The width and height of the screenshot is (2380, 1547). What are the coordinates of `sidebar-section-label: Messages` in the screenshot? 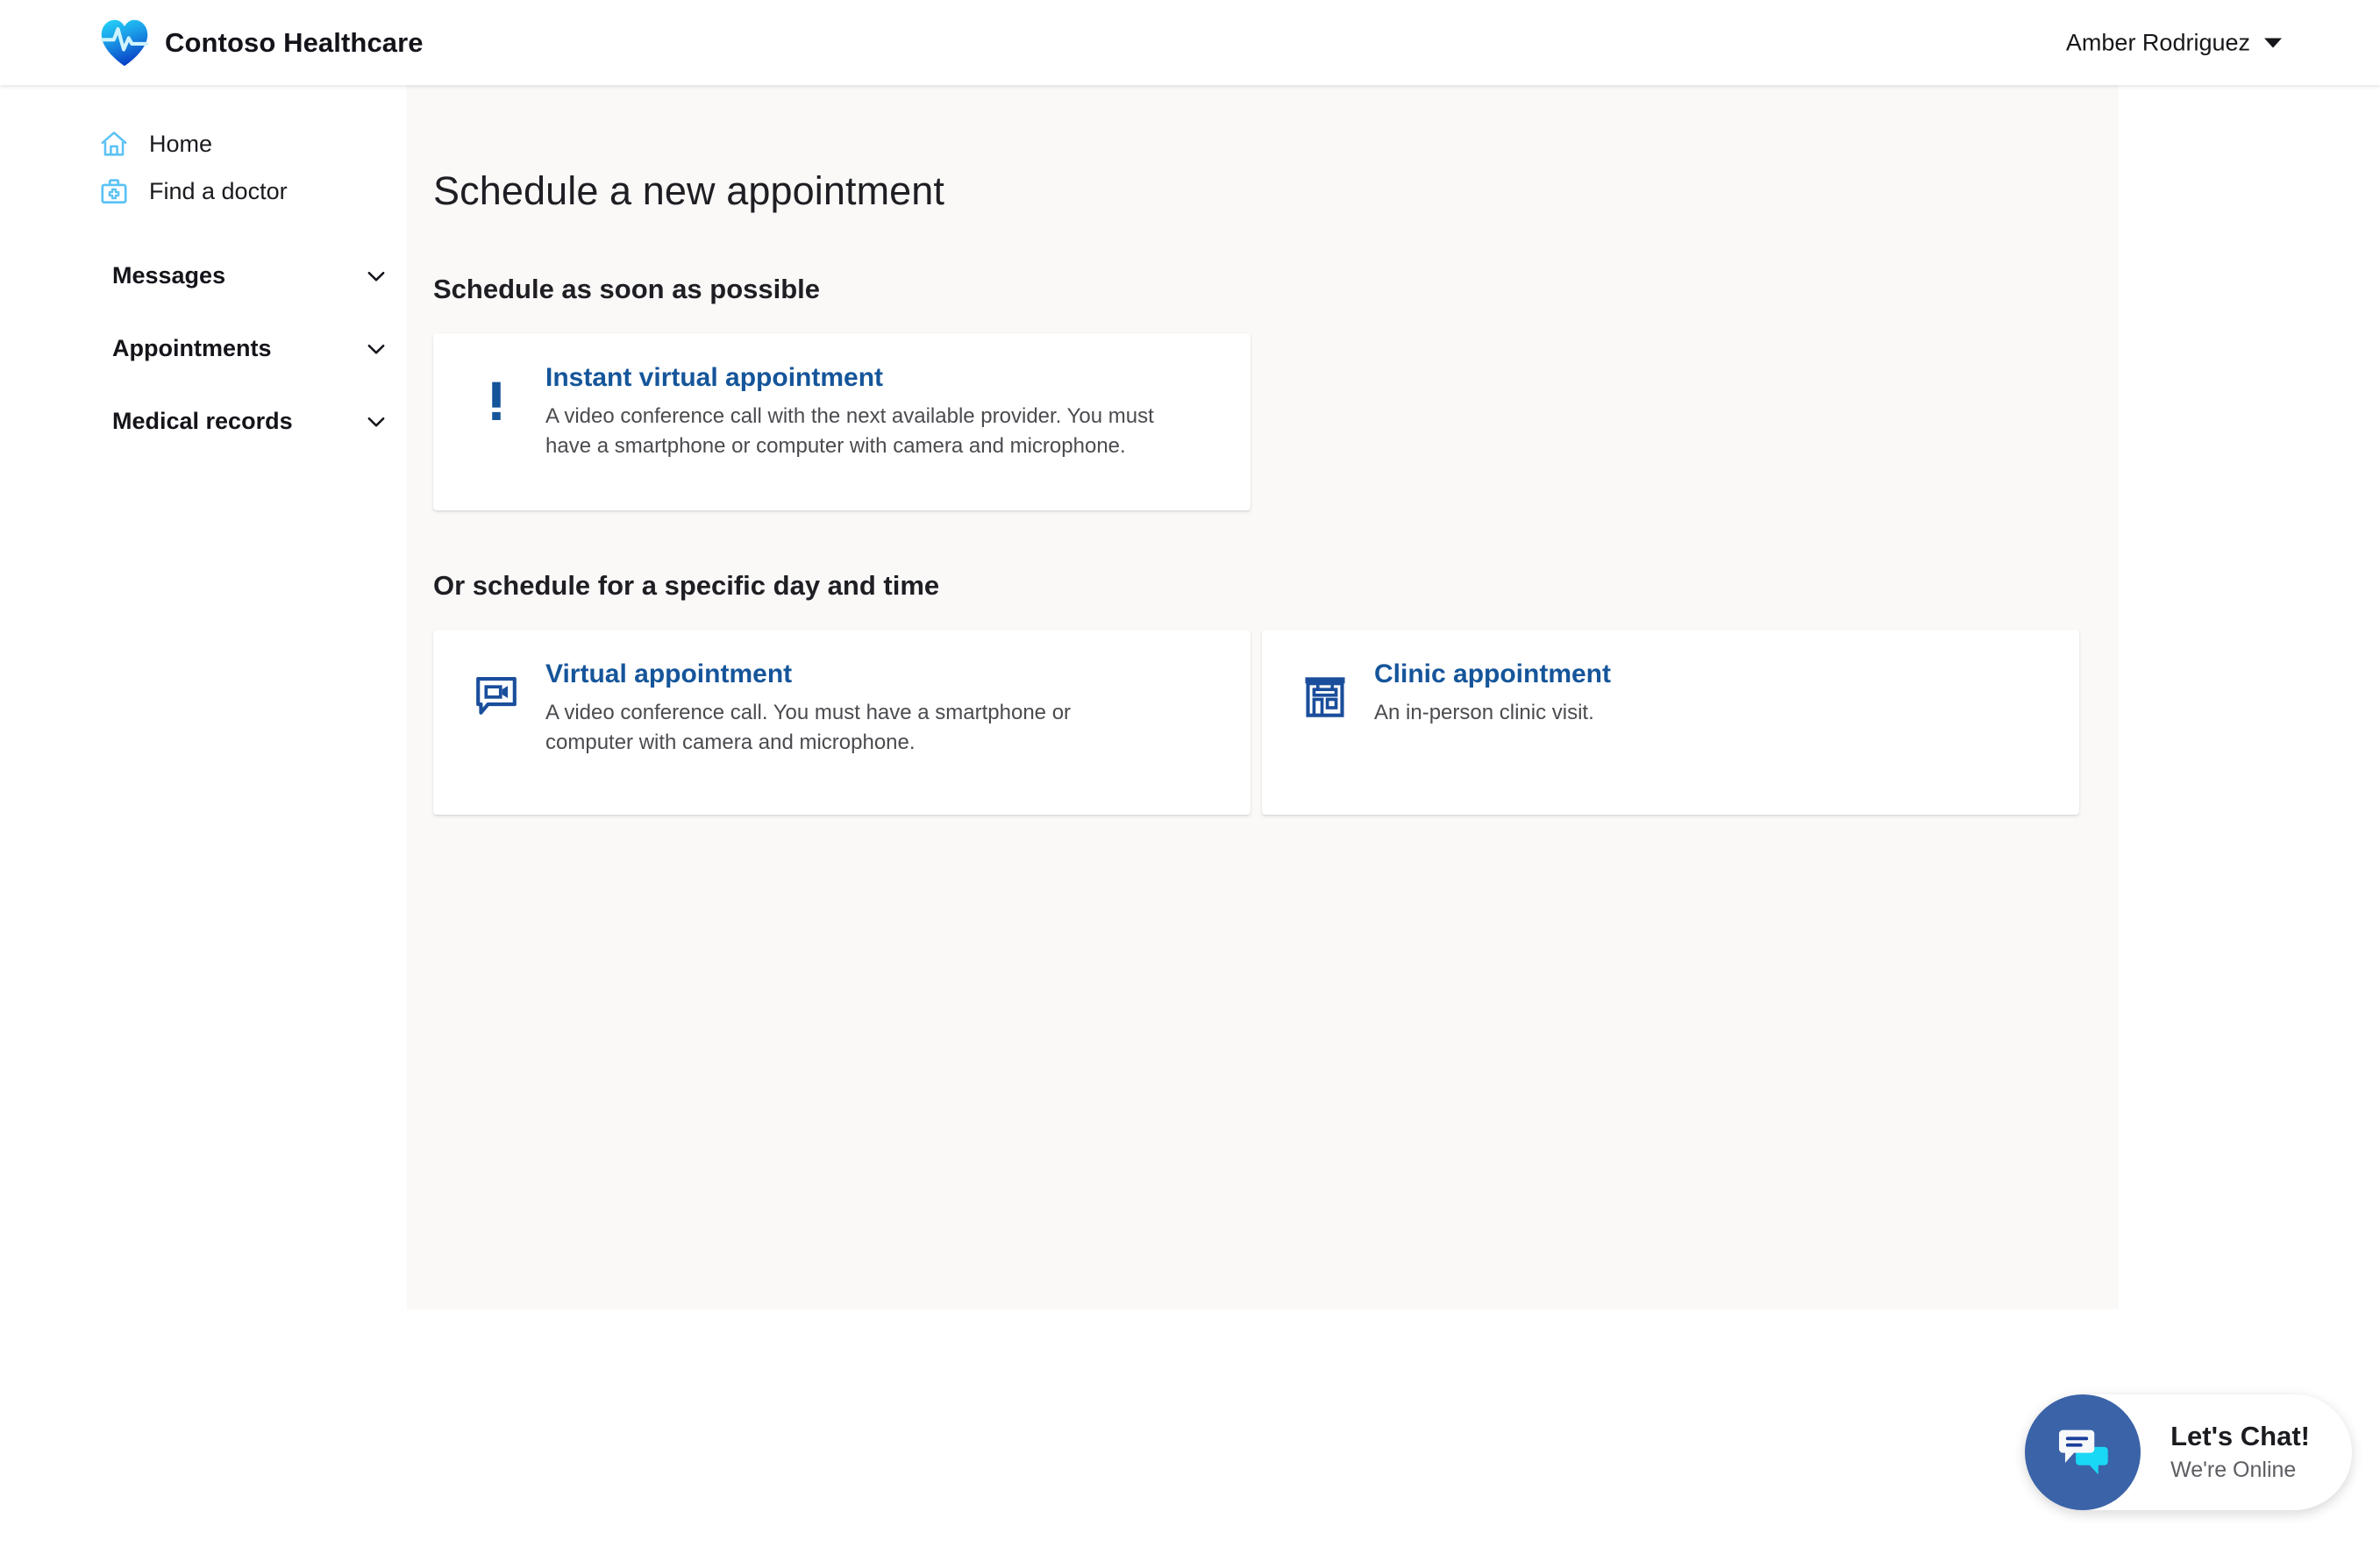 It's located at (169, 275).